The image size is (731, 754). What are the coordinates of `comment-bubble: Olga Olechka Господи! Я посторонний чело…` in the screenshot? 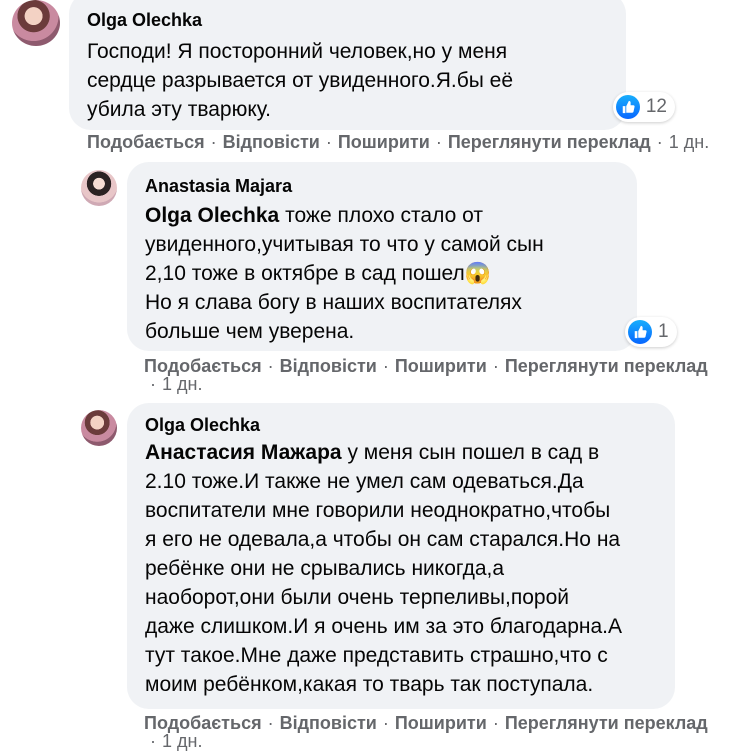 It's located at (347, 65).